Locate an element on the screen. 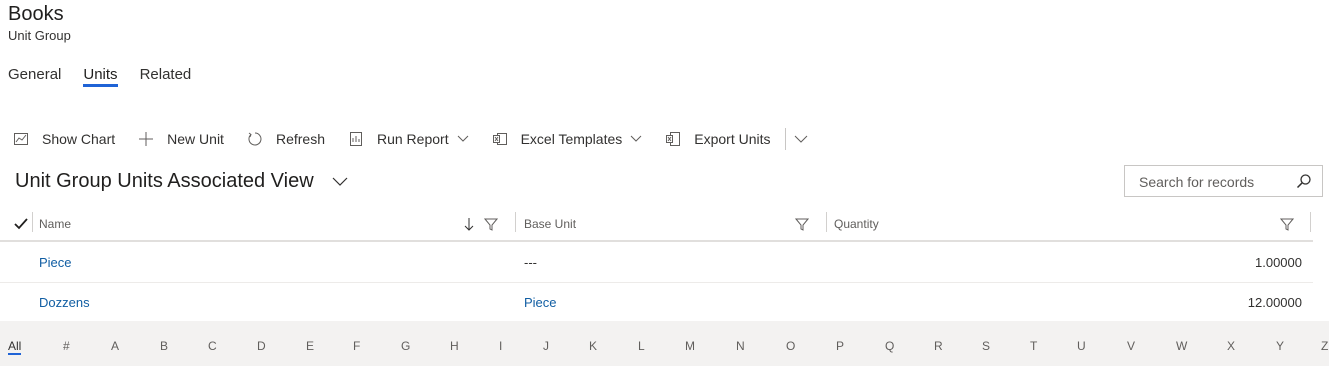 Image resolution: width=1329 pixels, height=382 pixels. record-entity-label: Unit Group is located at coordinates (39, 35).